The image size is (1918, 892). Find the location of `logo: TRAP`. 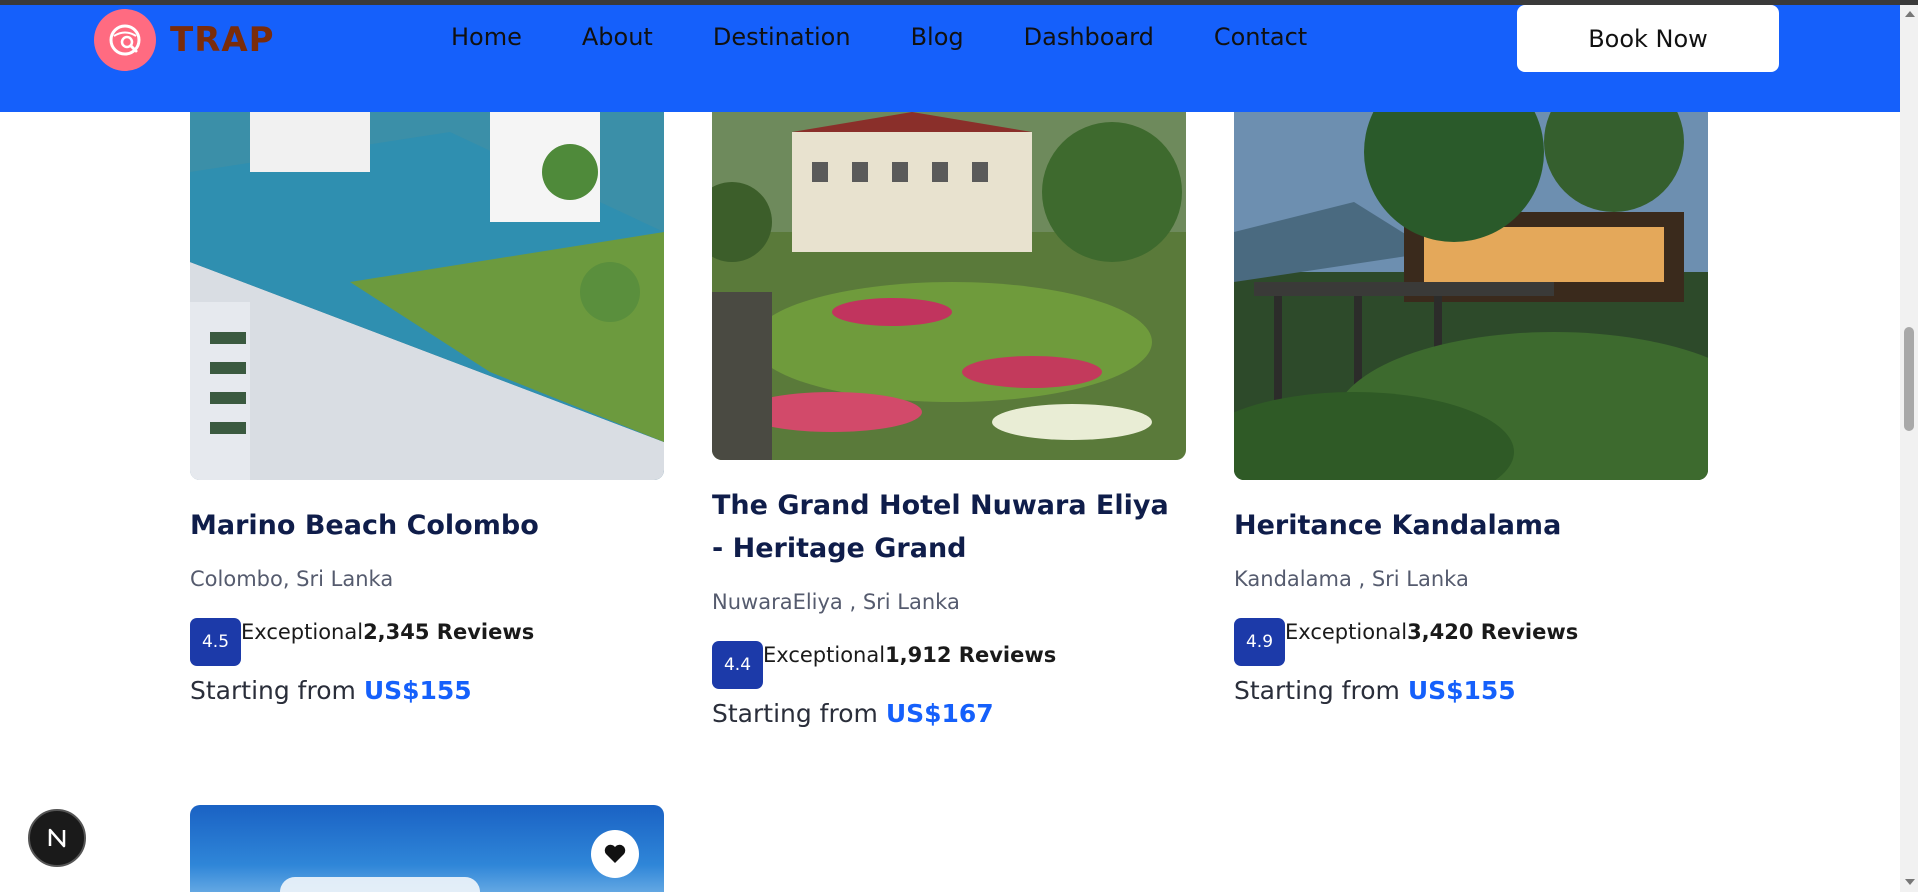

logo: TRAP is located at coordinates (184, 40).